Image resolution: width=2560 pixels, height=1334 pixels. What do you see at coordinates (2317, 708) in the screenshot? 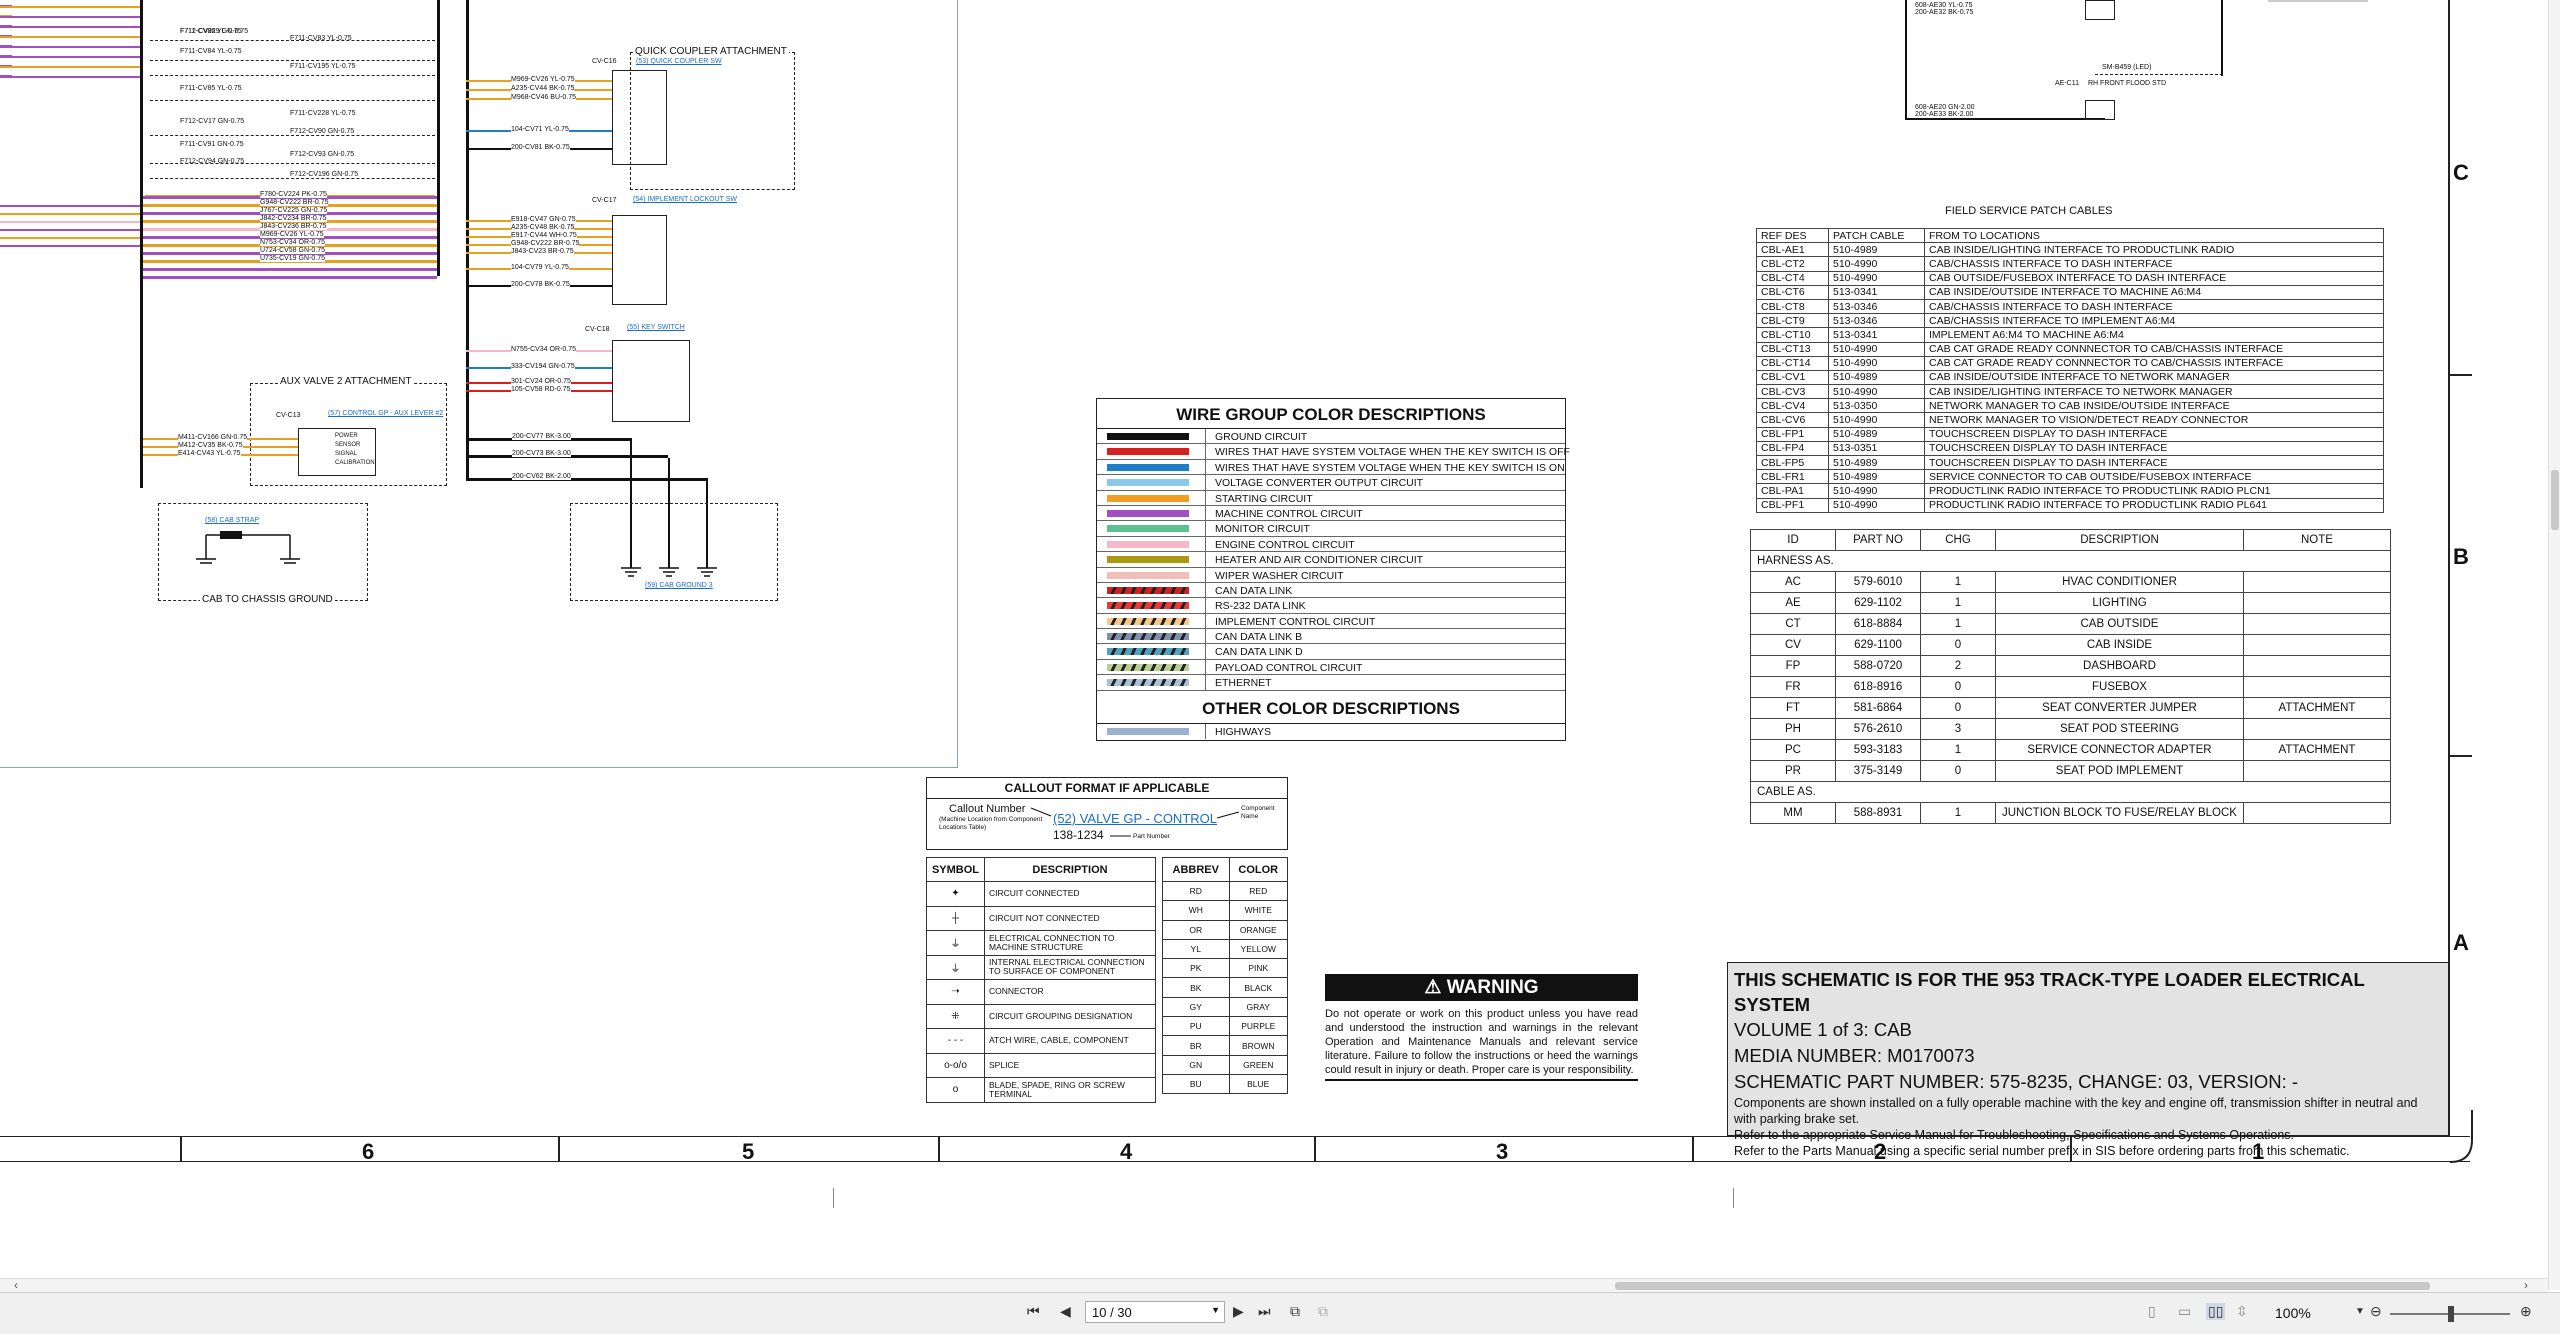
I see `harness-note: ATTACHMENT` at bounding box center [2317, 708].